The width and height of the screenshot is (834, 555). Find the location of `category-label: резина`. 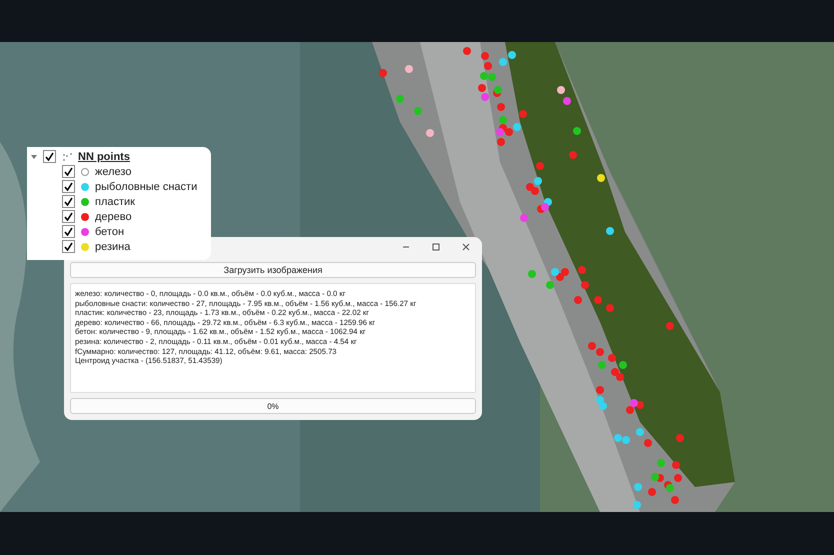

category-label: резина is located at coordinates (112, 246).